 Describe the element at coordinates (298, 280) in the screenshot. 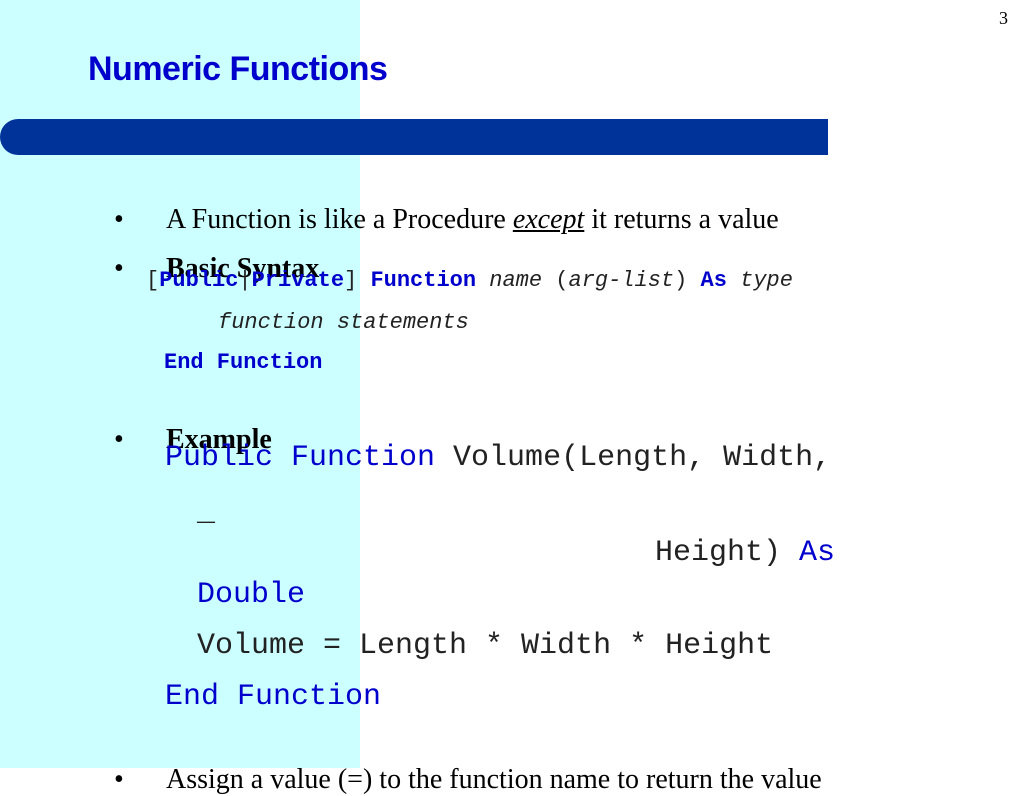

I see `syntax-private: Private` at that location.